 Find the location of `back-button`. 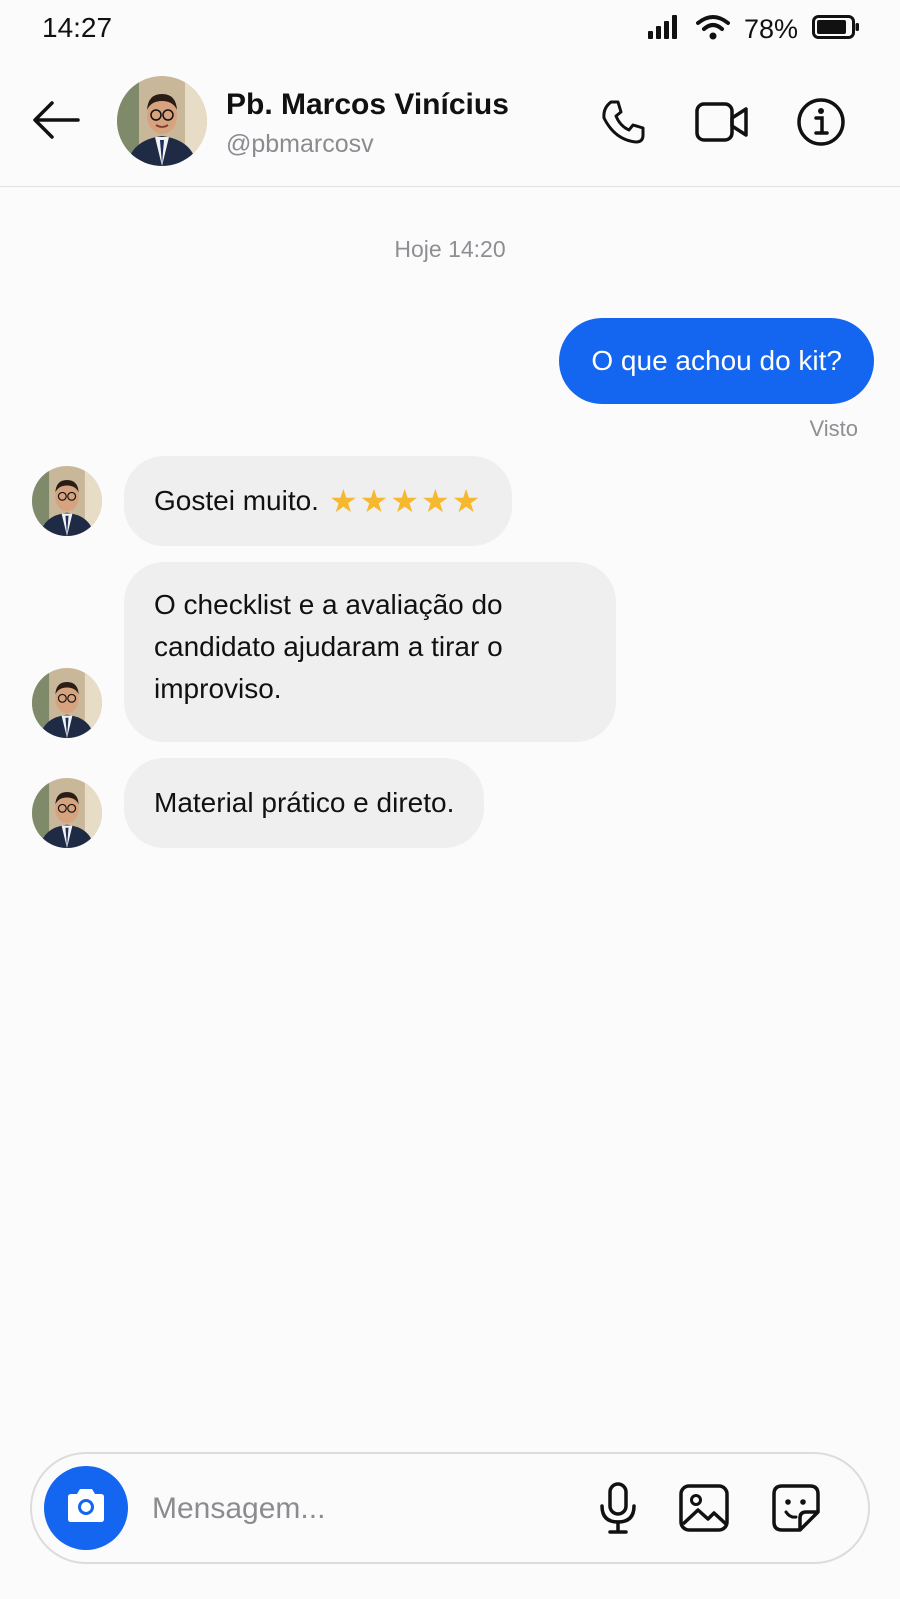

back-button is located at coordinates (56, 120).